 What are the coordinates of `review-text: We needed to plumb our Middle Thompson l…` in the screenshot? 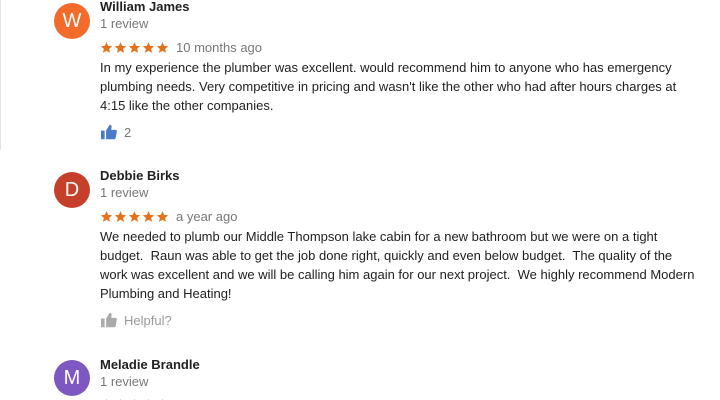 It's located at (397, 265).